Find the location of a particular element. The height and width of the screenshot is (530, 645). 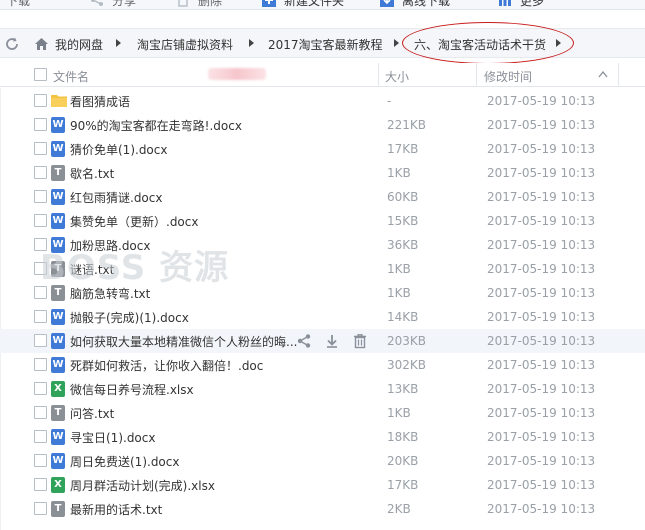

file-name: 微信每日养号流程.xlsx is located at coordinates (132, 389).